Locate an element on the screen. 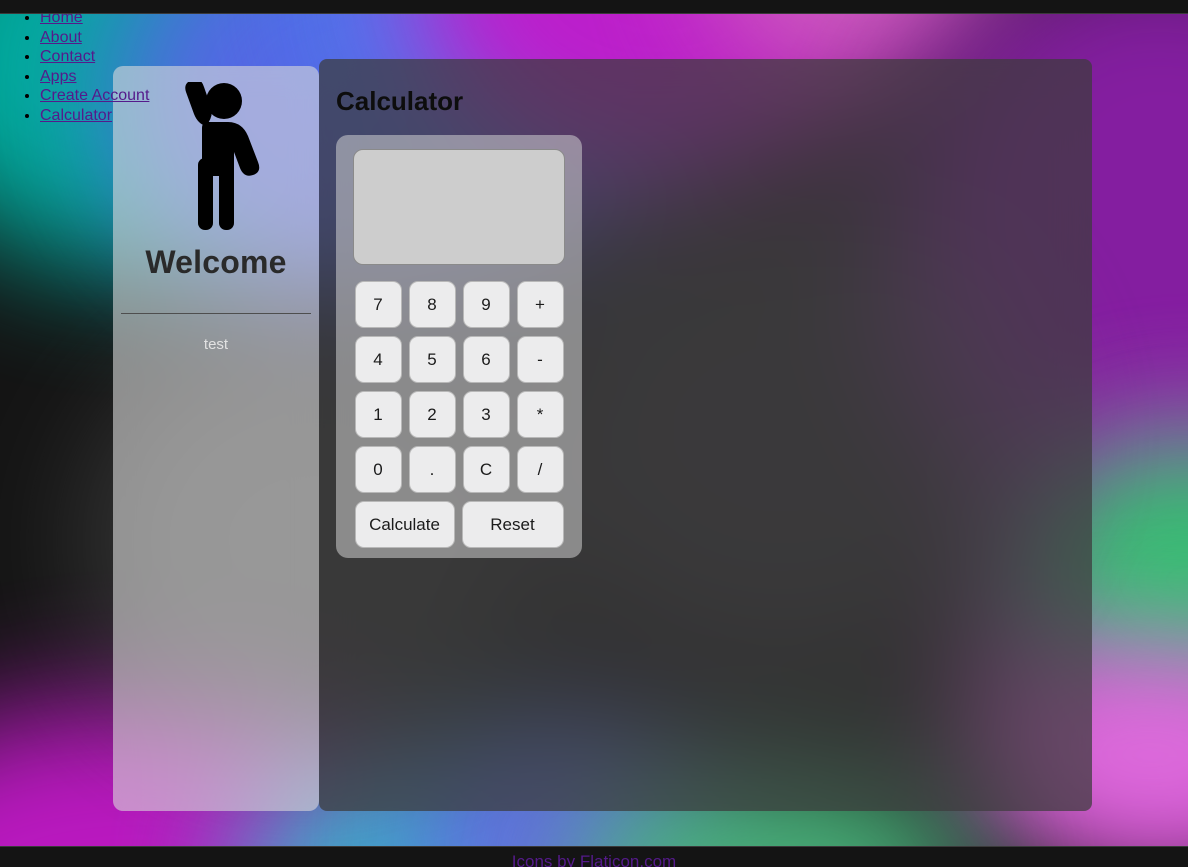 The image size is (1188, 867). reset-button: Reset is located at coordinates (512, 524).